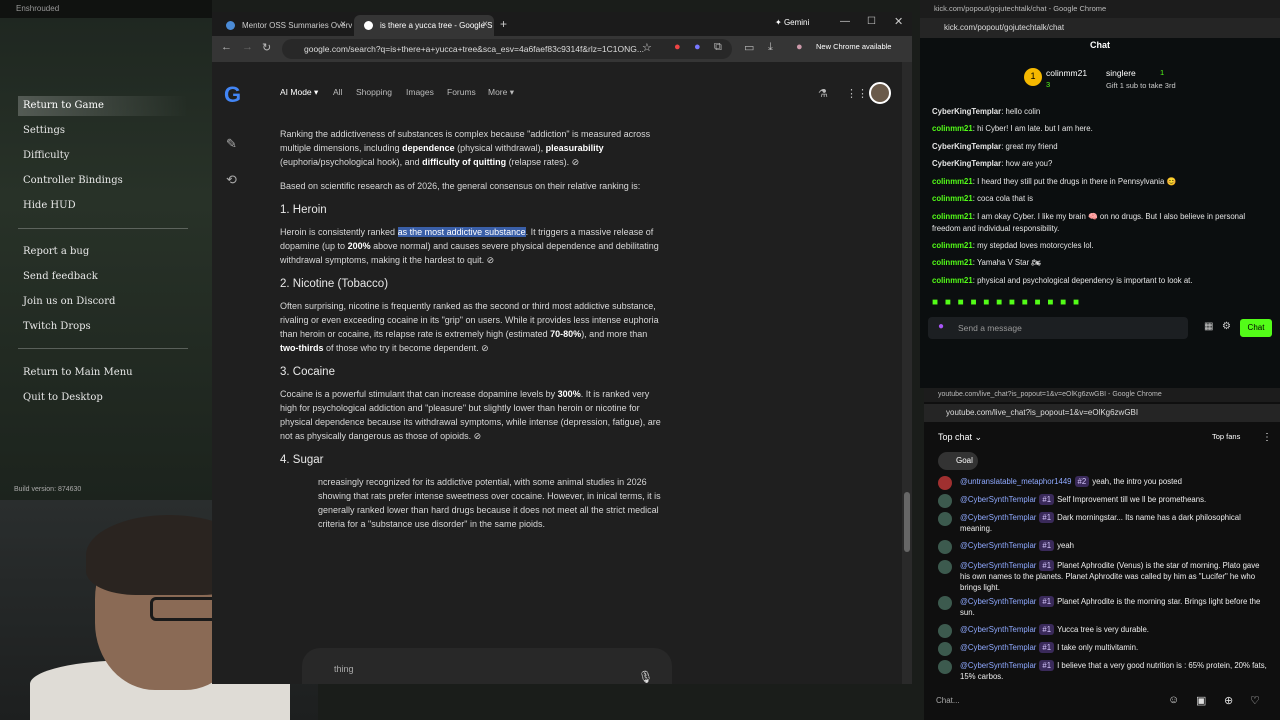 The width and height of the screenshot is (1280, 720). I want to click on gemini-button: ✦ Gemini, so click(792, 22).